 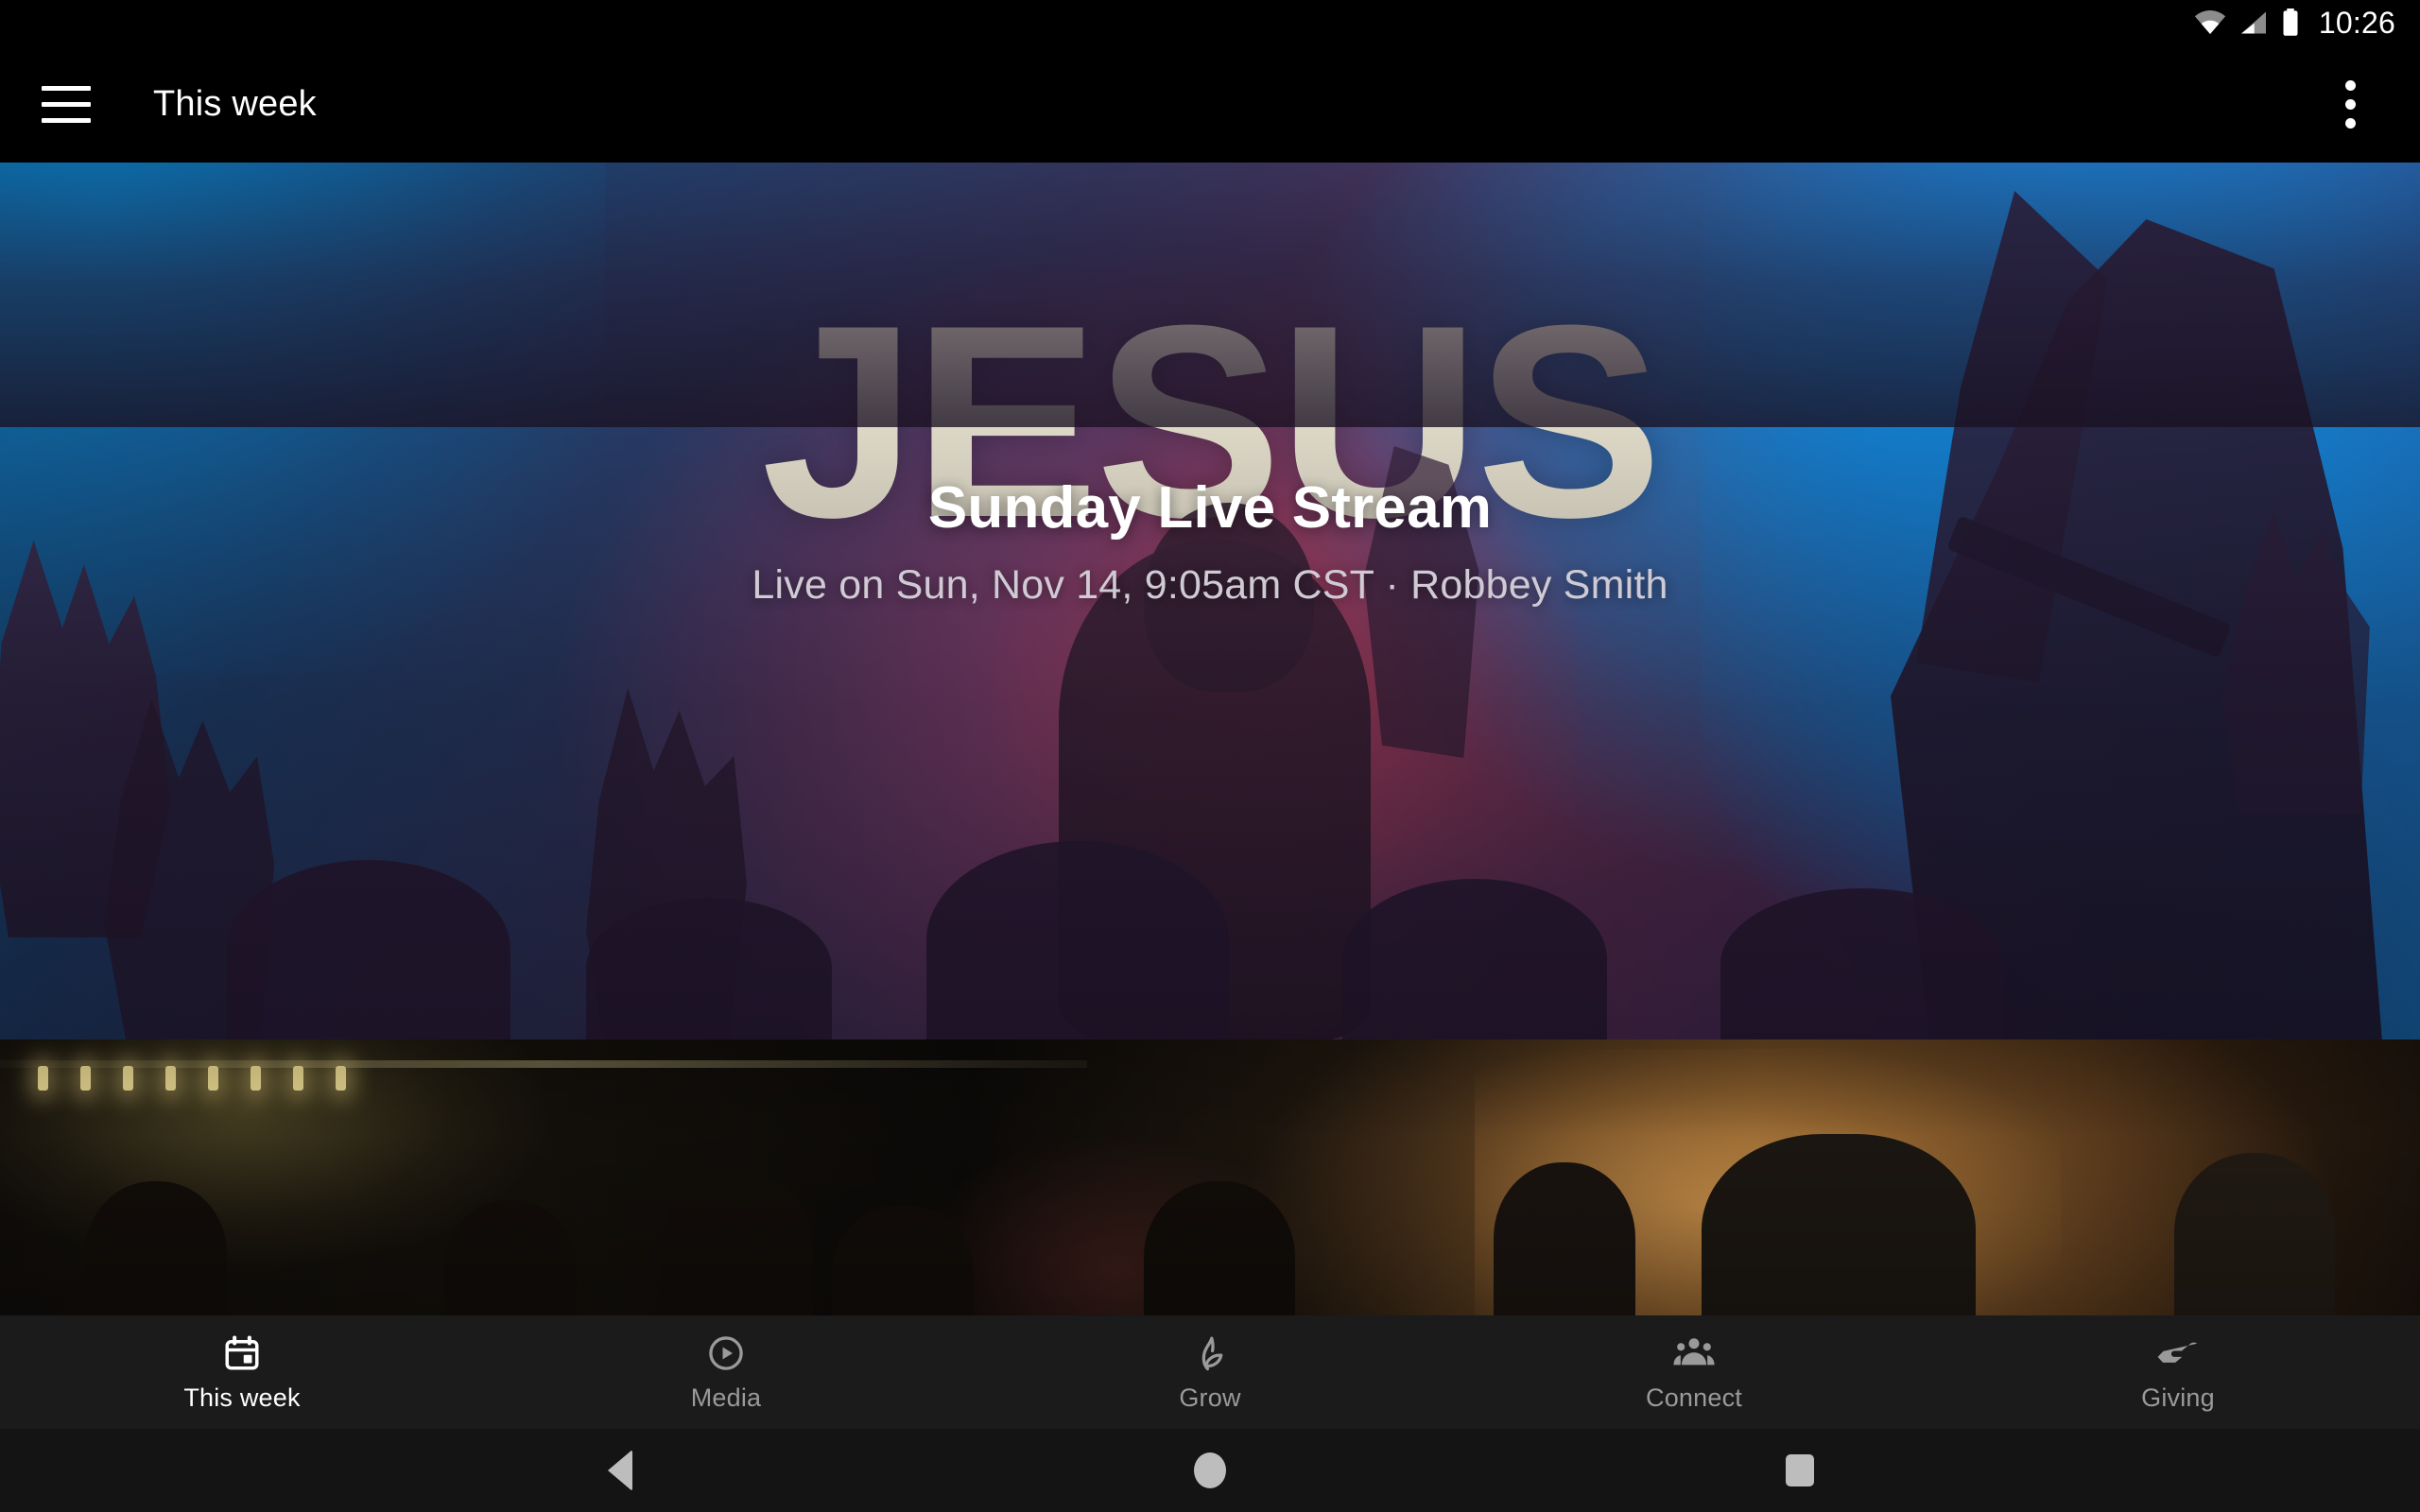 I want to click on nav-label: Grow, so click(x=1210, y=1397).